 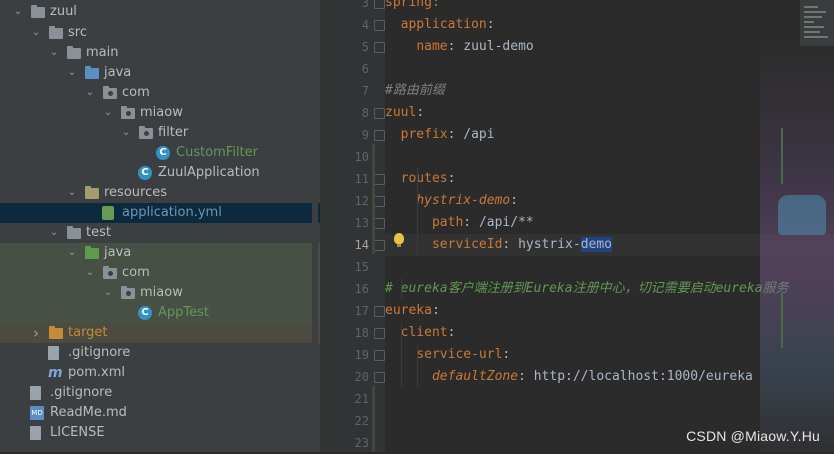 I want to click on yaml-key: zuul, so click(x=401, y=112).